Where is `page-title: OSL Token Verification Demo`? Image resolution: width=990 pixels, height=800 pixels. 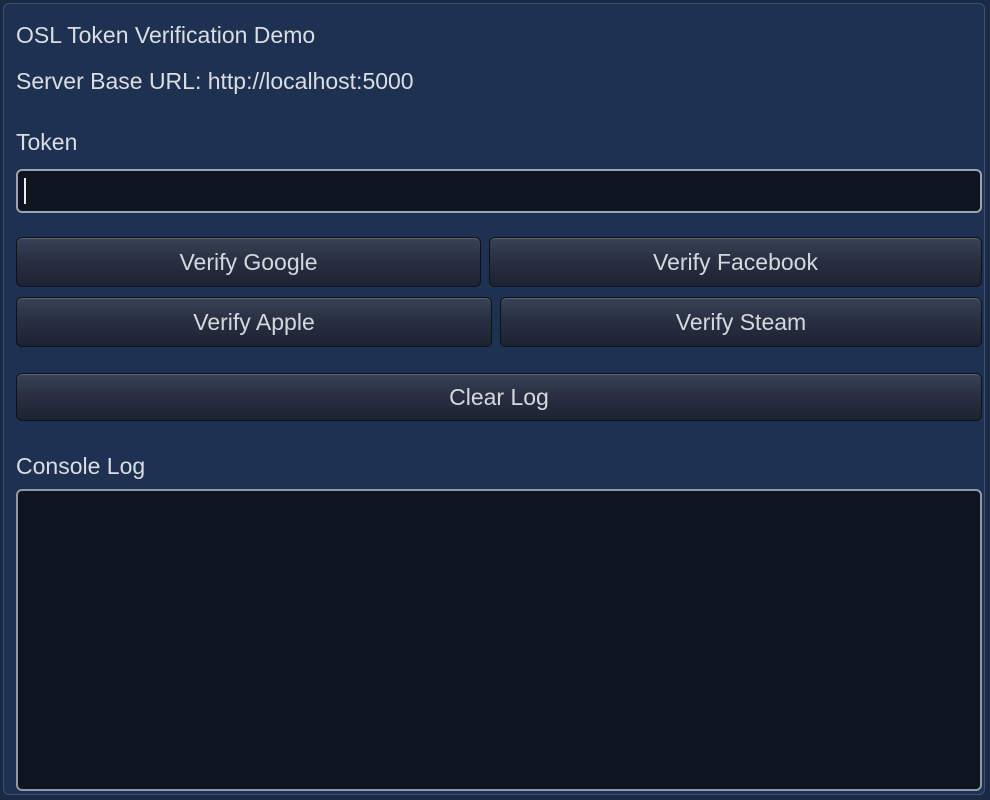
page-title: OSL Token Verification Demo is located at coordinates (166, 35).